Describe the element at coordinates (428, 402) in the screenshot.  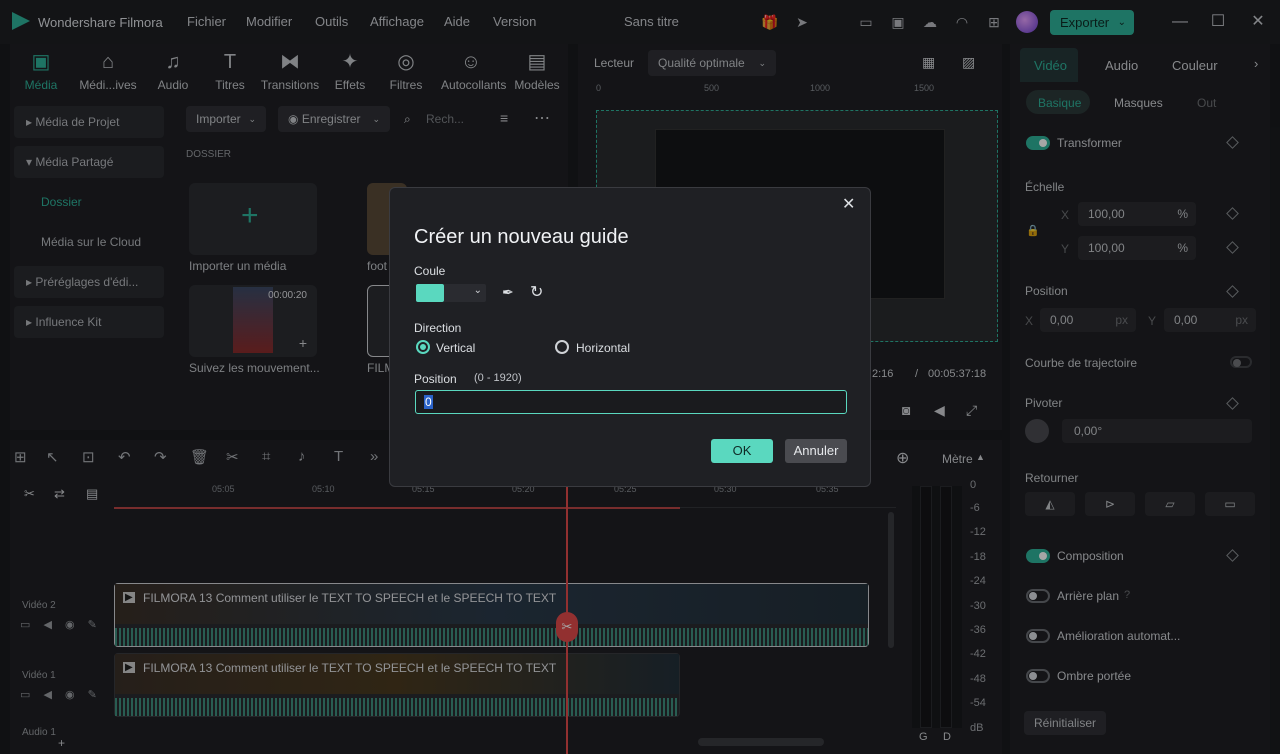
I see `position-value: 0` at that location.